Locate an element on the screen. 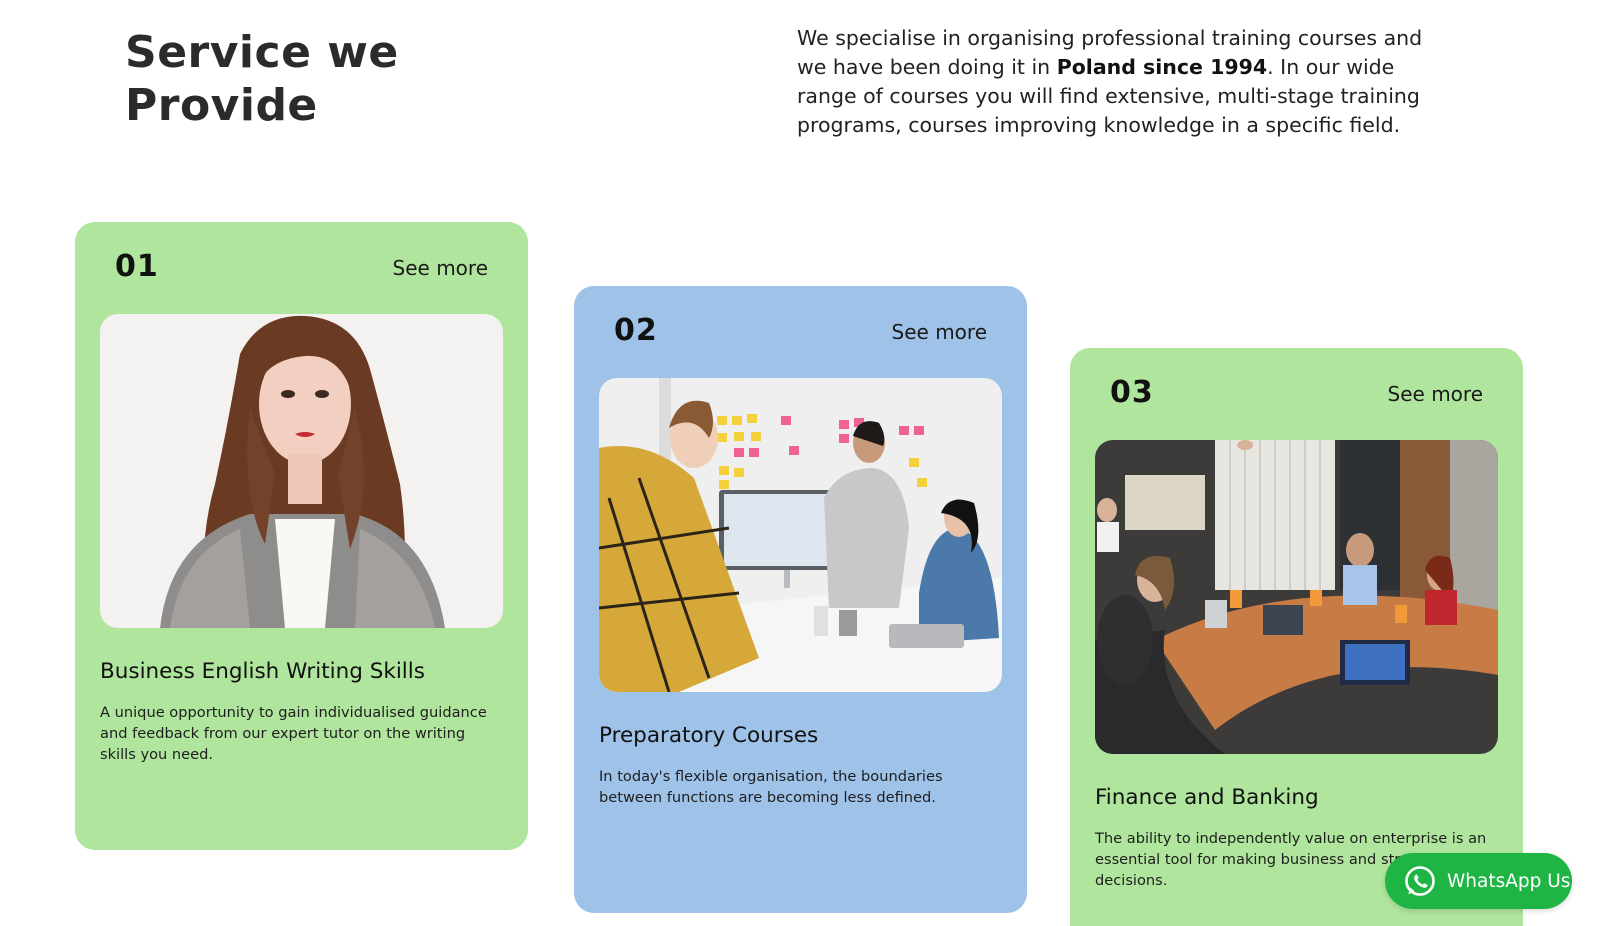 This screenshot has height=926, width=1597. team-meeting-whiteboard-photo is located at coordinates (800, 535).